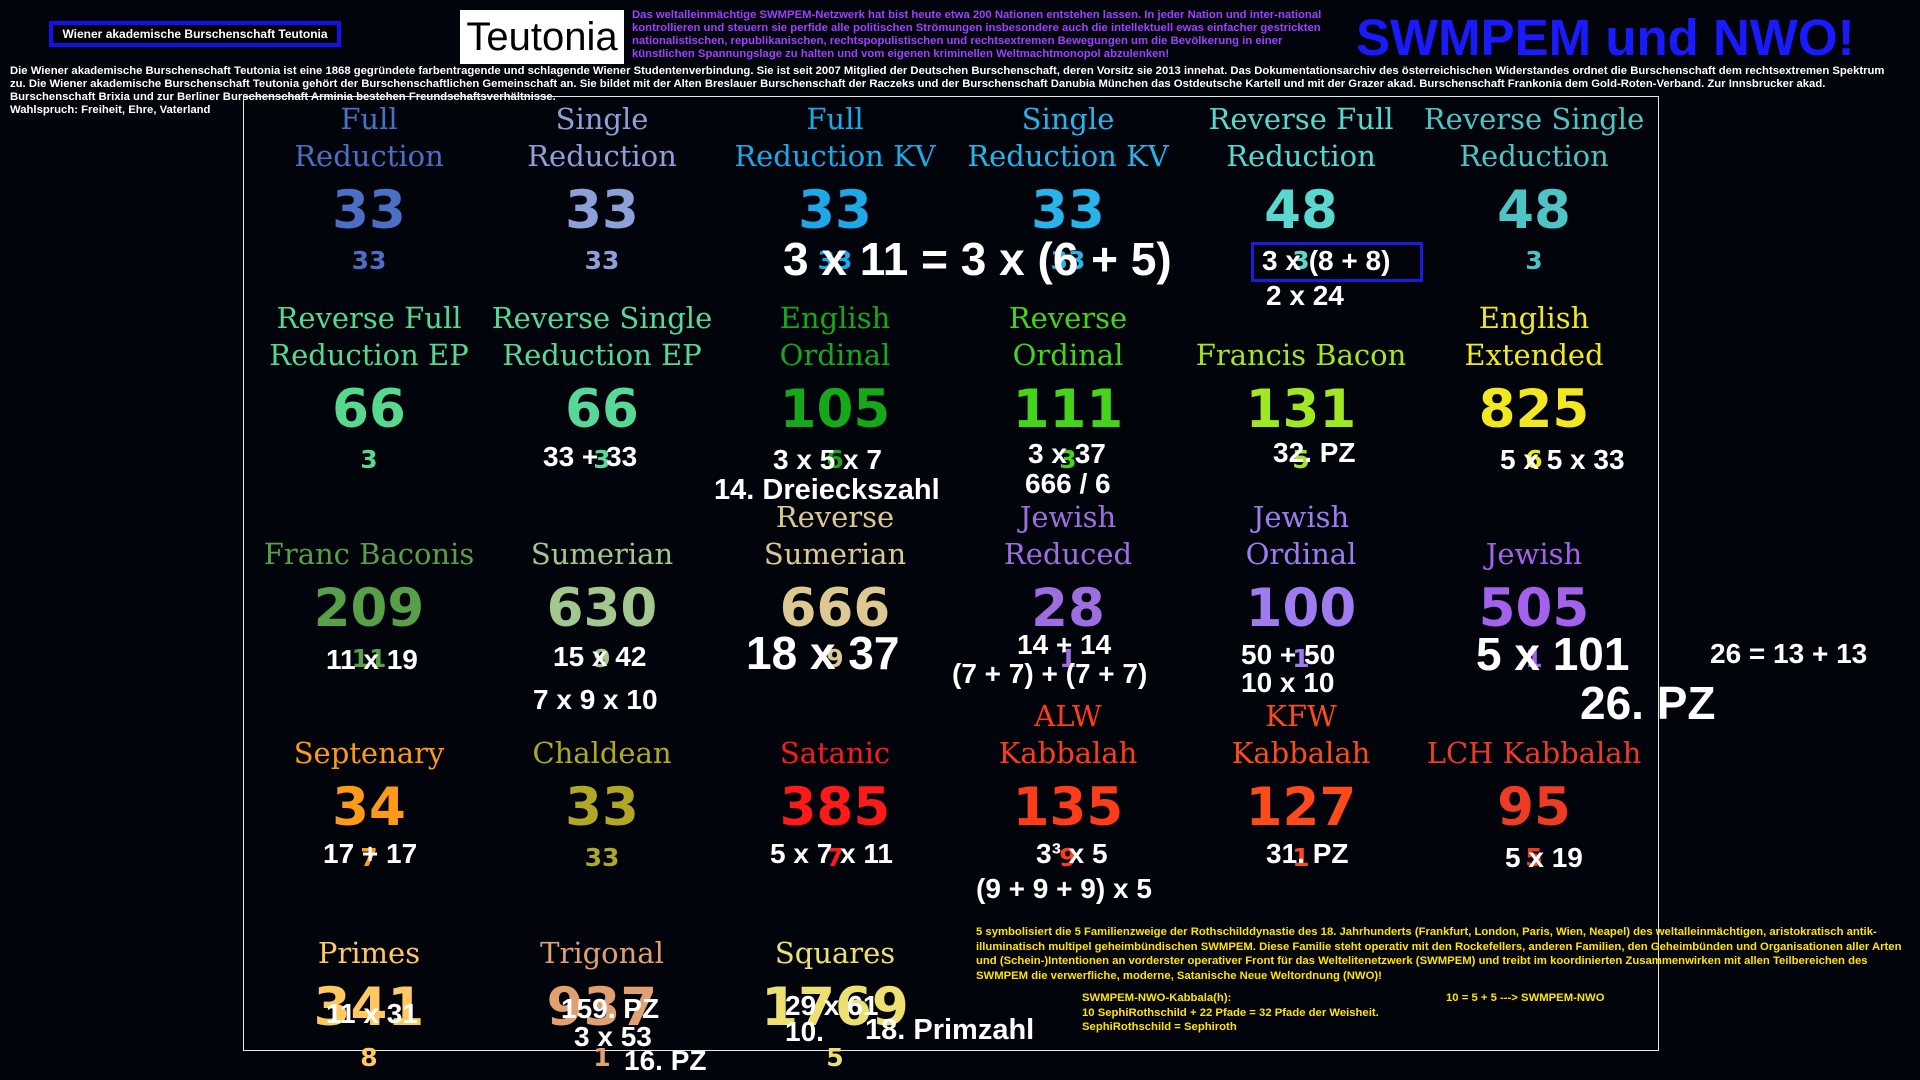 The image size is (1920, 1080). What do you see at coordinates (600, 656) in the screenshot?
I see `annotation: 15 x 42` at bounding box center [600, 656].